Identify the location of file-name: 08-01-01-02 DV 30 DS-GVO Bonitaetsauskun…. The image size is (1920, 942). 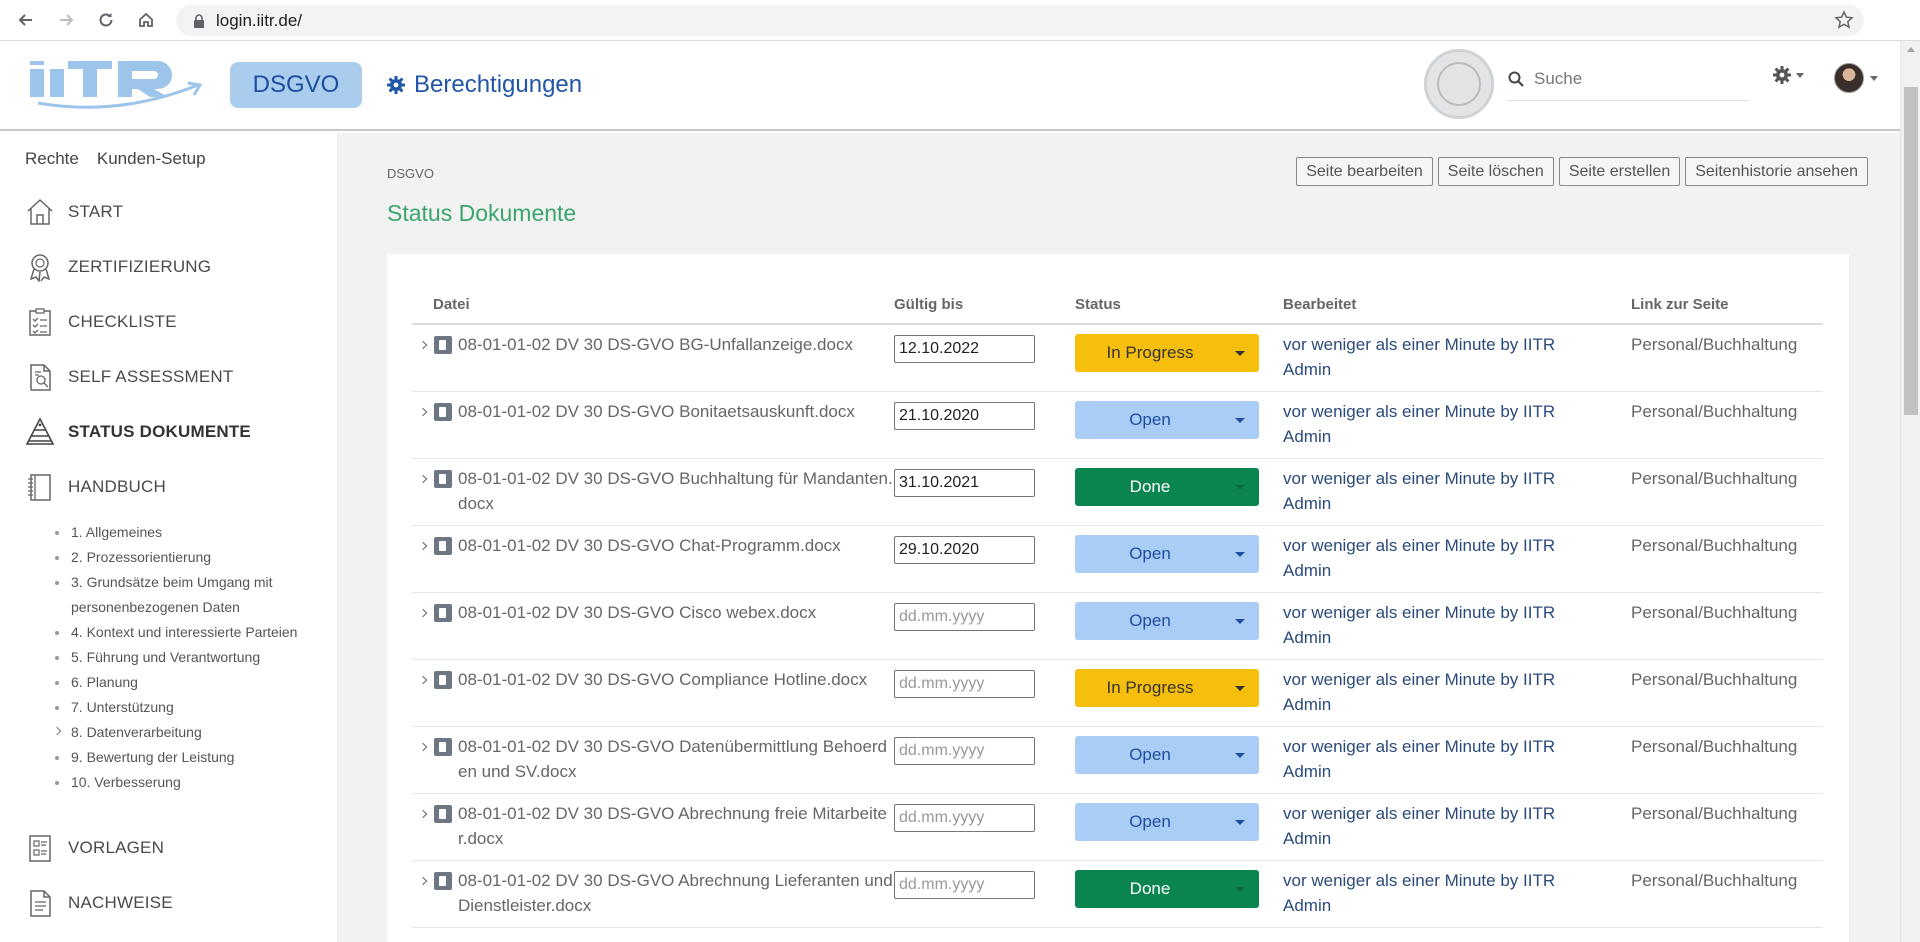
(676, 411).